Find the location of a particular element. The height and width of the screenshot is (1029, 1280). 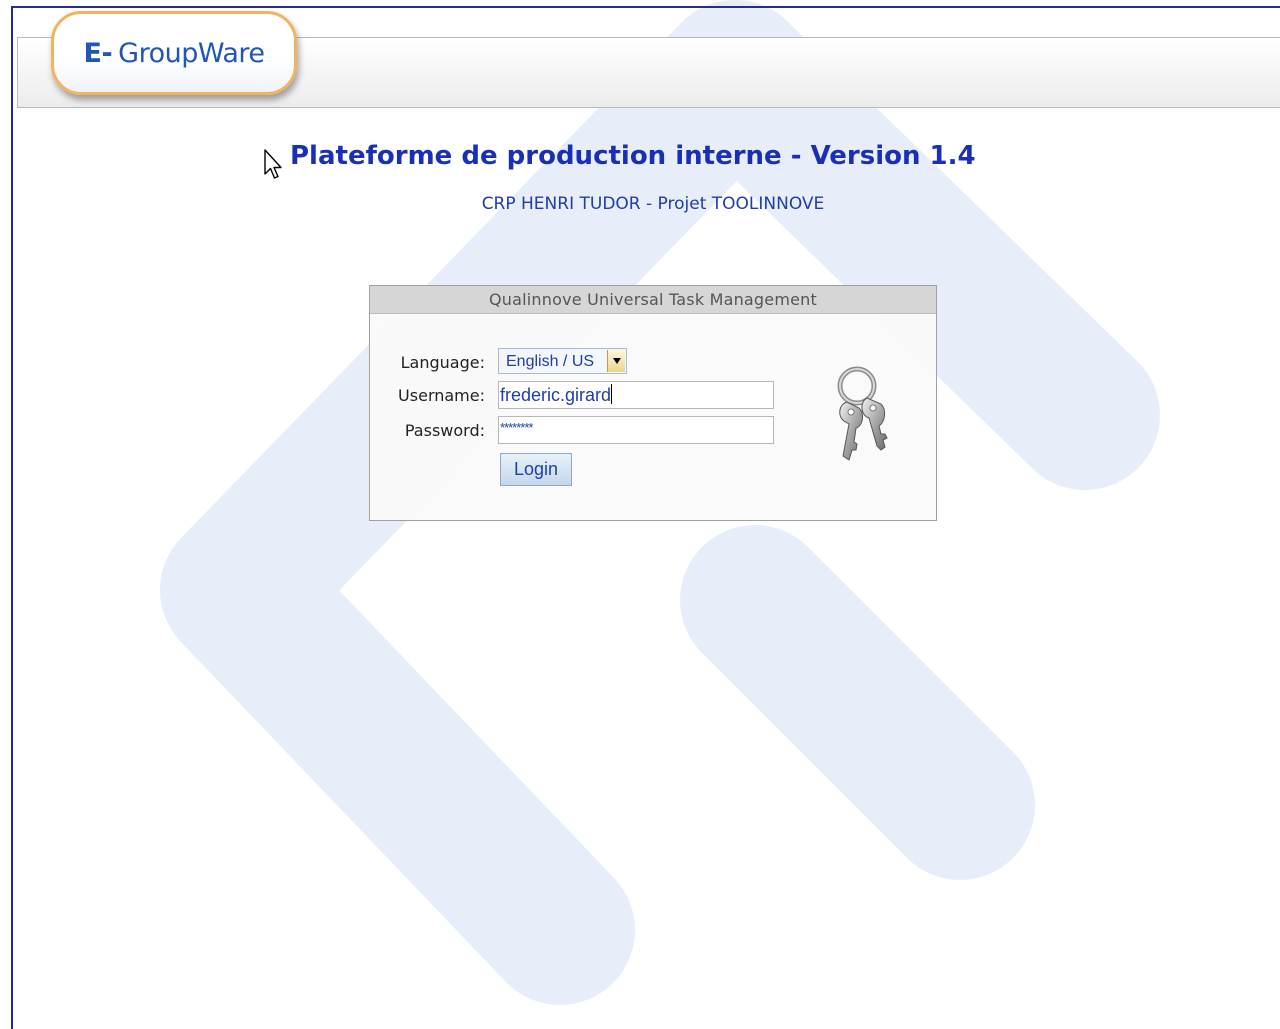

groupware-logo-icon: E- is located at coordinates (98, 53).